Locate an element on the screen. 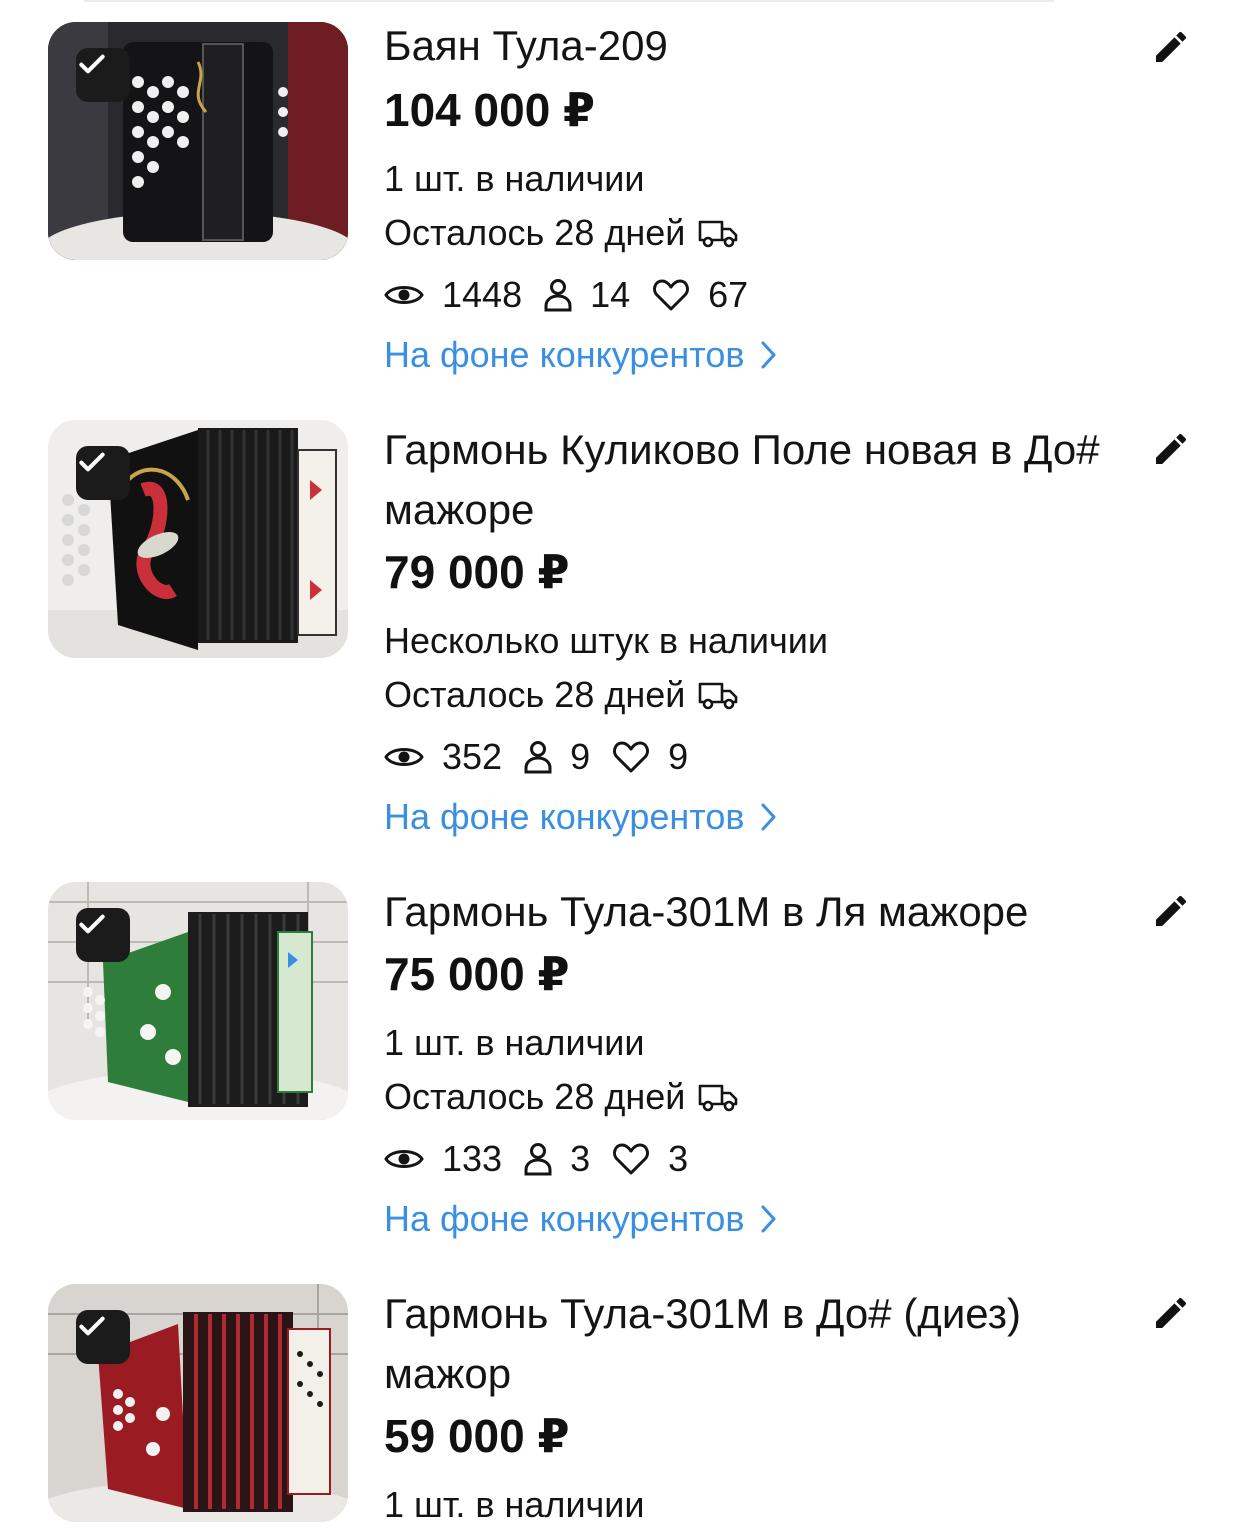  views-stat: 133 is located at coordinates (443, 1159).